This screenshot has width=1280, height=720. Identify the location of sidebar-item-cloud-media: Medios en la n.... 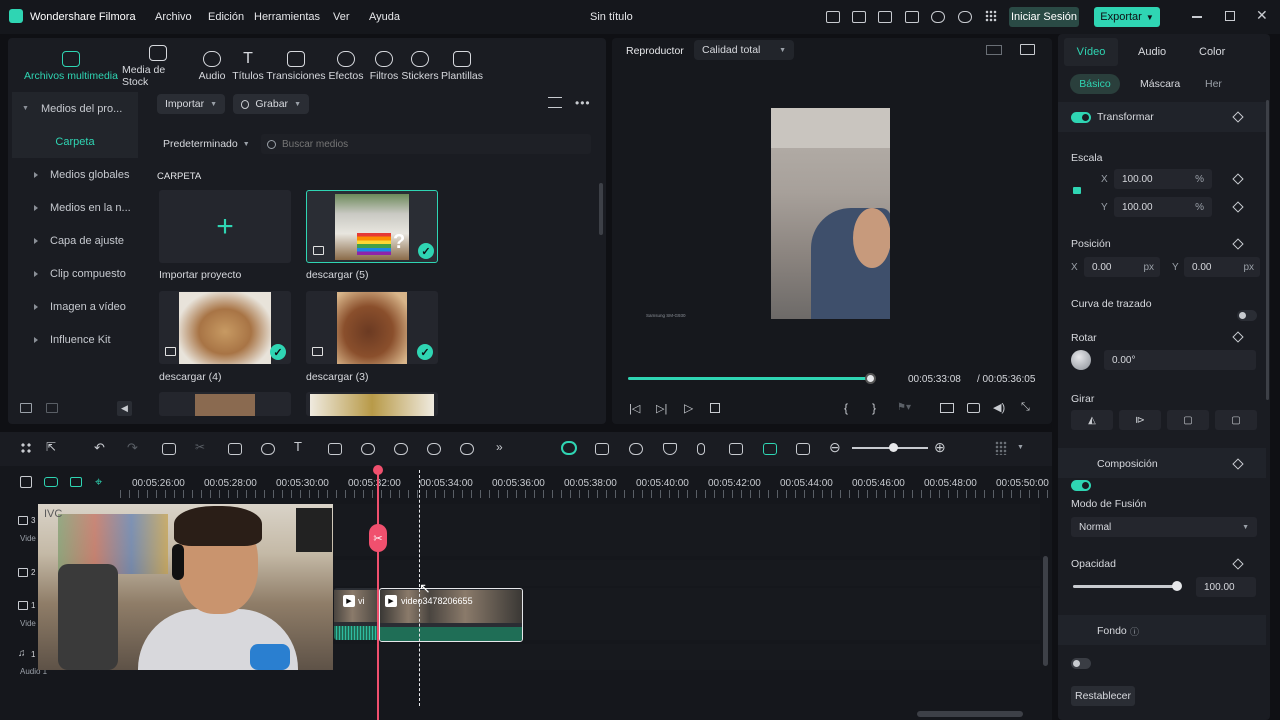
(75, 207).